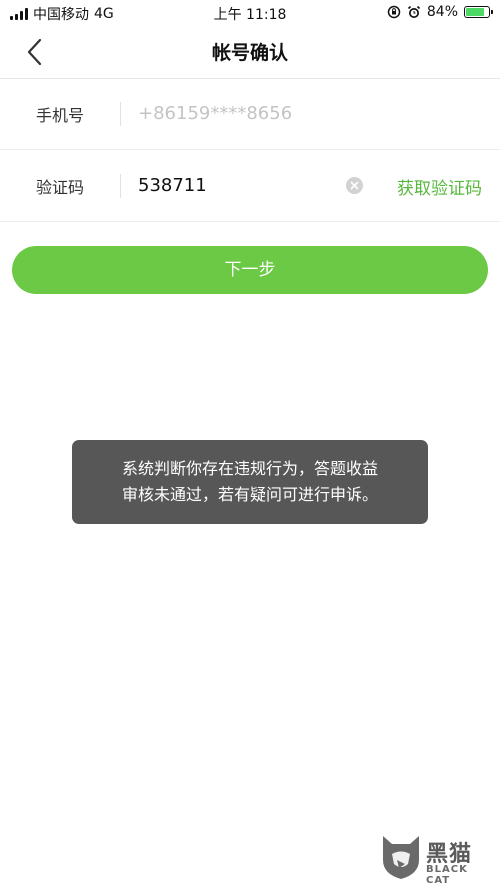  Describe the element at coordinates (439, 186) in the screenshot. I see `get-code-button: 获取验证码` at that location.